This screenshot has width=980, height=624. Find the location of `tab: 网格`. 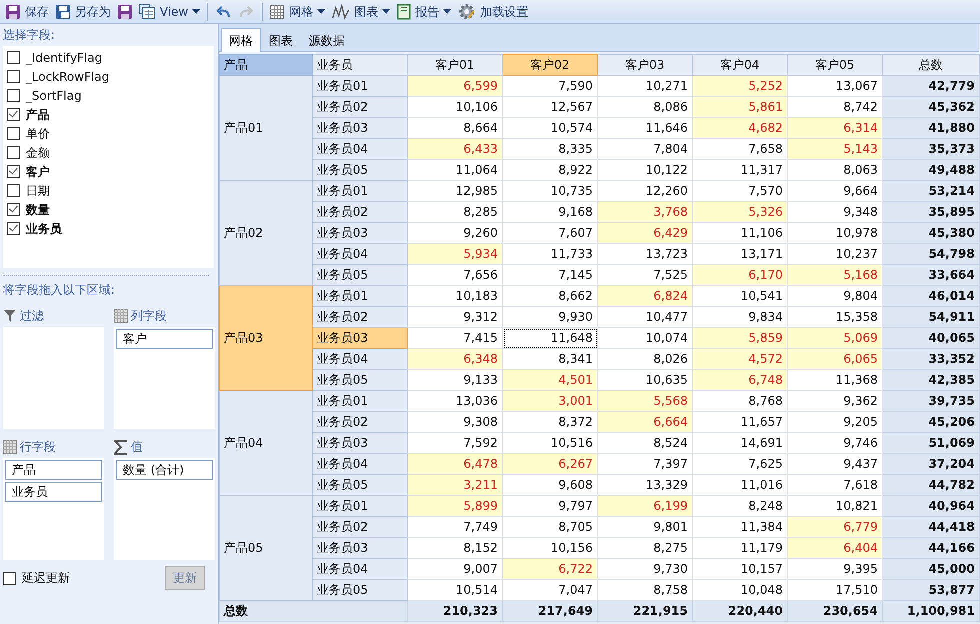

tab: 网格 is located at coordinates (241, 40).